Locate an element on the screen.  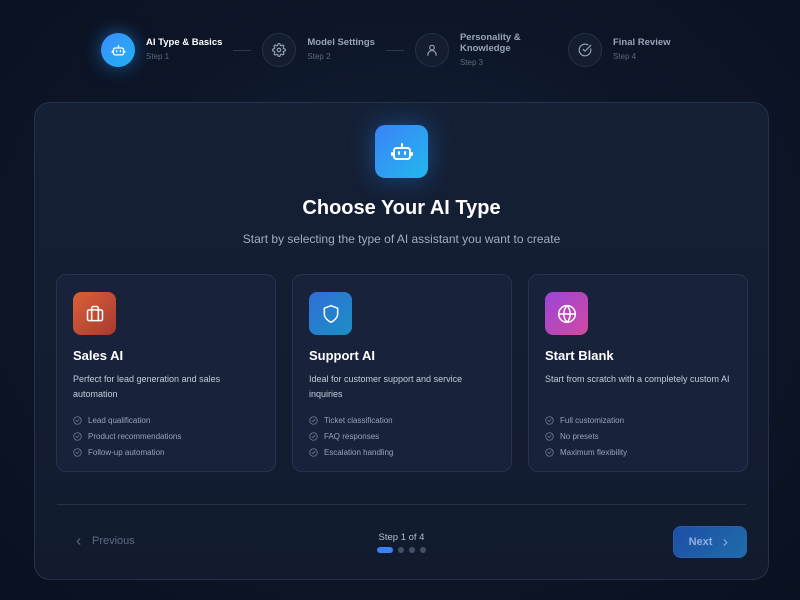
feature-label: Lead qualification is located at coordinates (119, 420).